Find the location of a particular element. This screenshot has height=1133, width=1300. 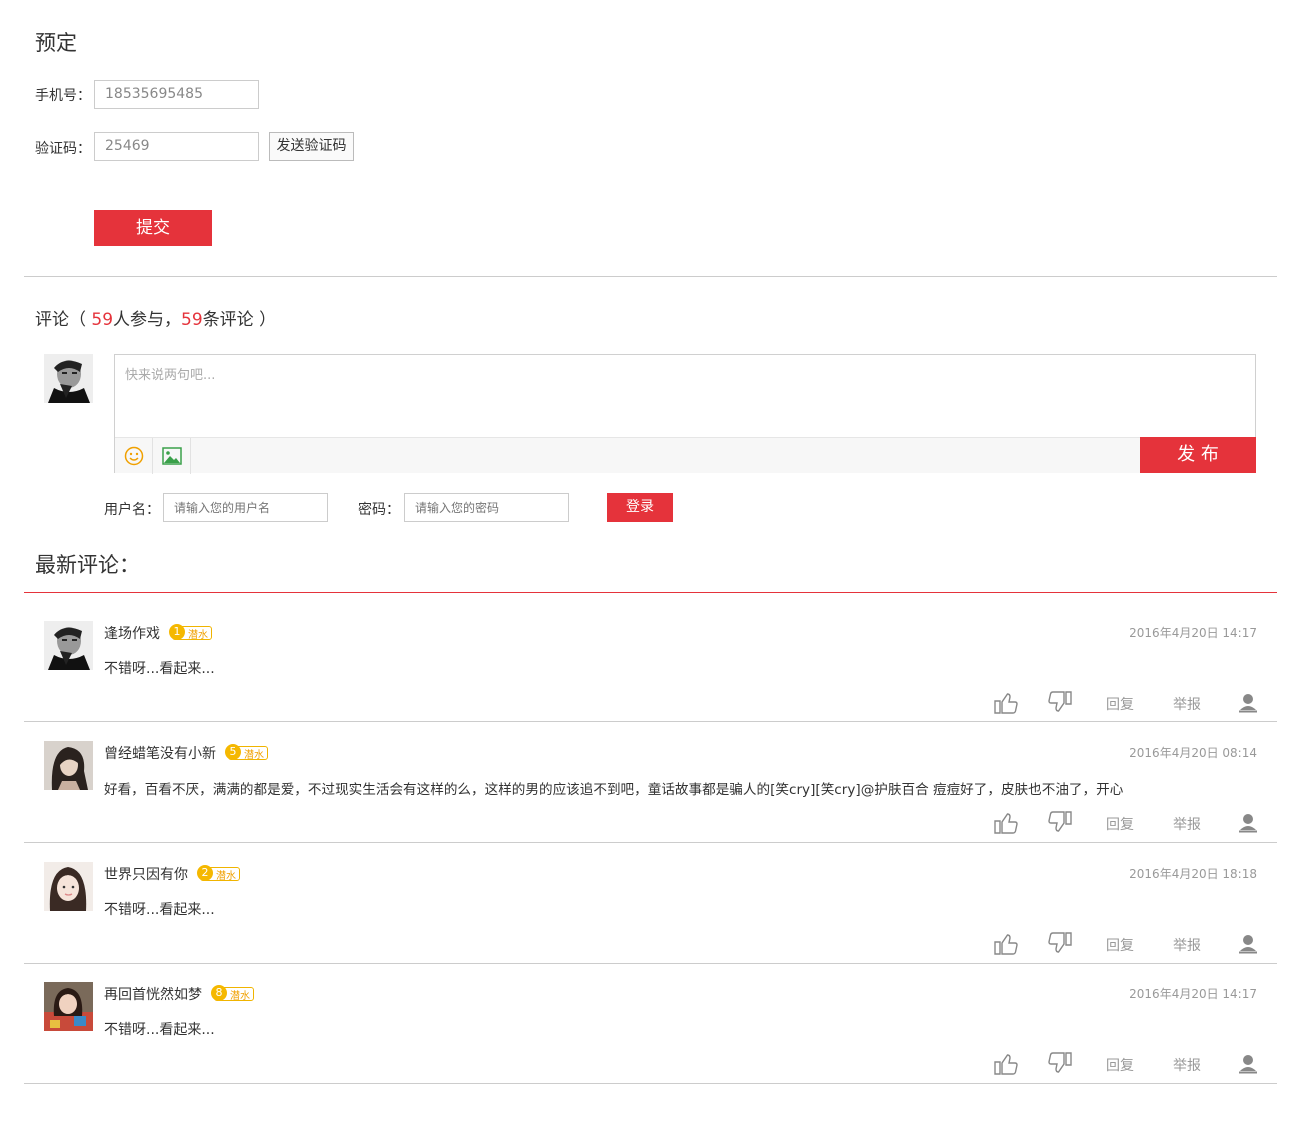

level-badge: 5 潜水 is located at coordinates (246, 752).